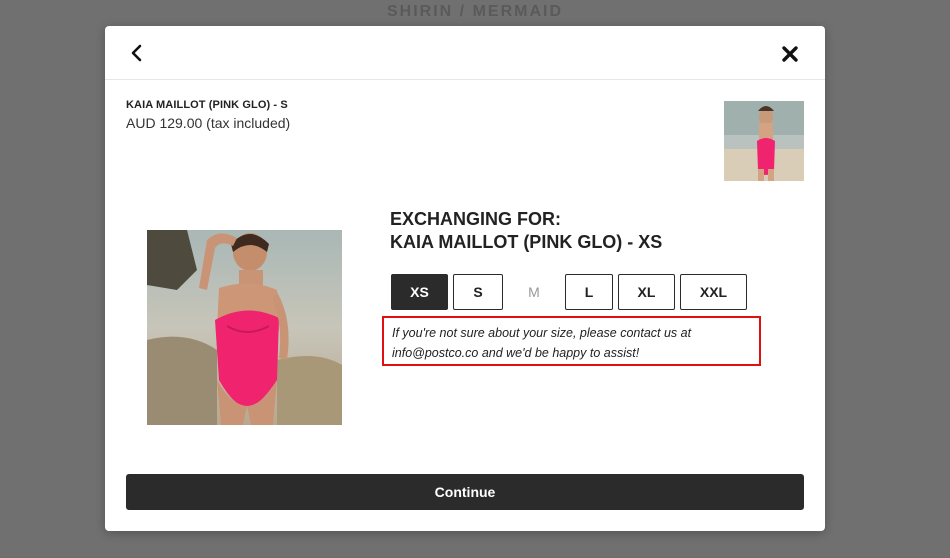  What do you see at coordinates (208, 123) in the screenshot?
I see `original-item-price: AUD 129.00 (tax included)` at bounding box center [208, 123].